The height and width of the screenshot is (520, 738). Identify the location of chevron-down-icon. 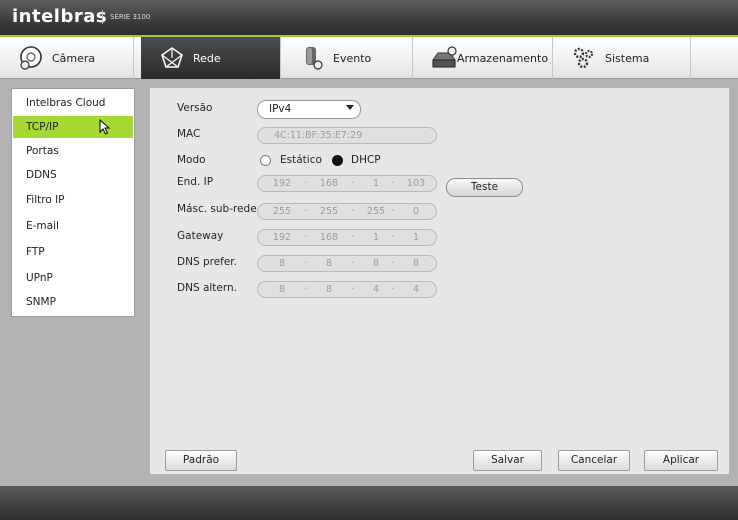
(350, 107).